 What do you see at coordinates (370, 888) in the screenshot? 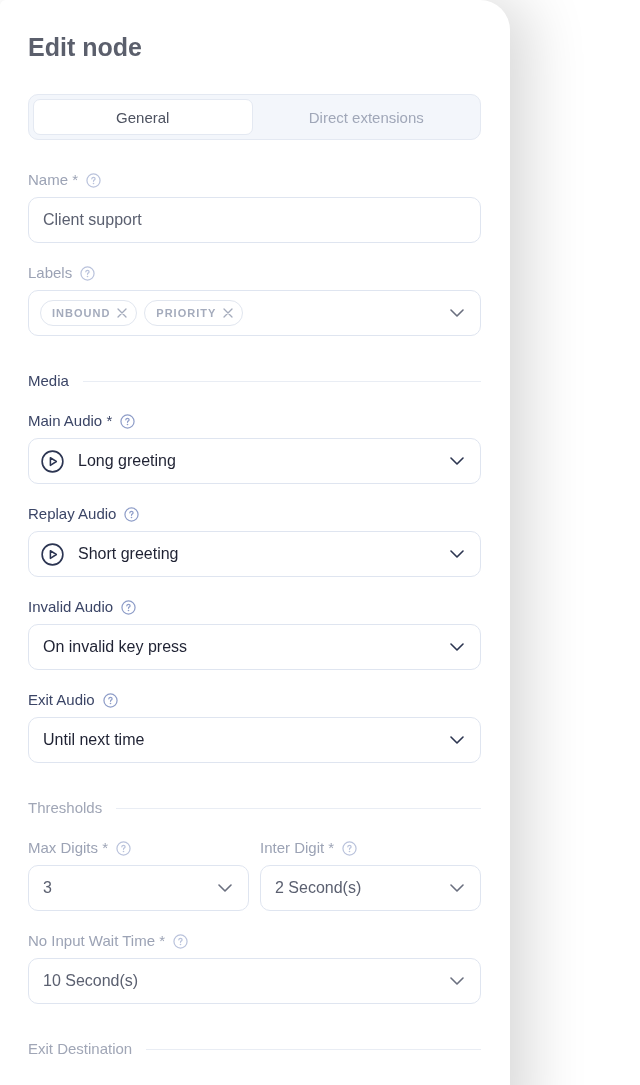
I see `dropdown-select: 2 Second(s)` at bounding box center [370, 888].